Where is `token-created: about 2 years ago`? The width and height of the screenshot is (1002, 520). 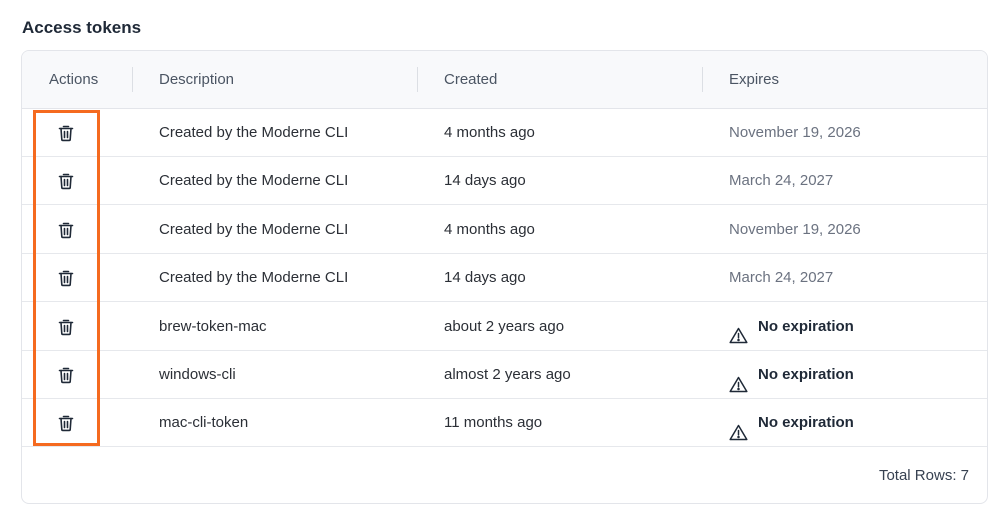 token-created: about 2 years ago is located at coordinates (504, 326).